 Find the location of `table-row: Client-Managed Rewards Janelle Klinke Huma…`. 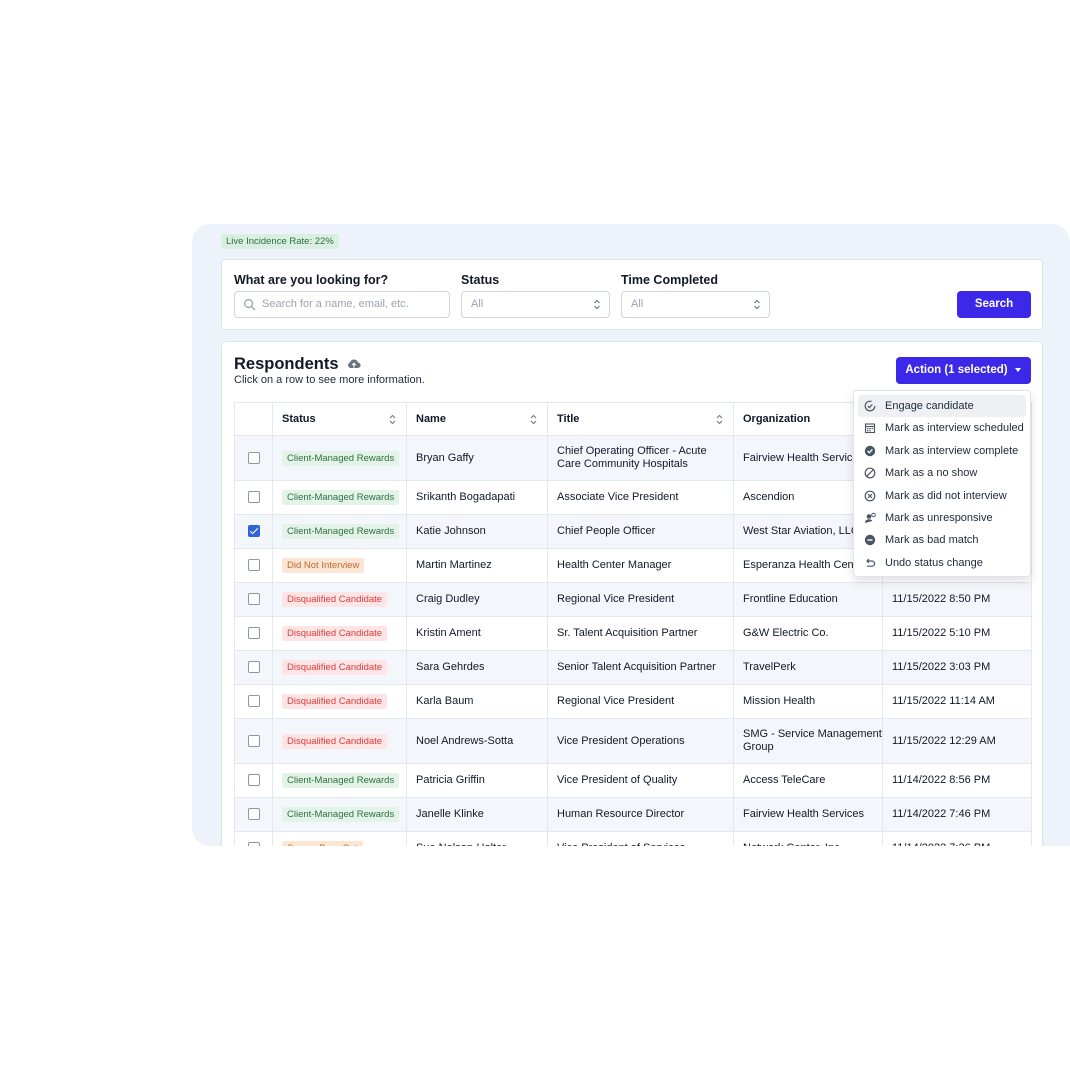

table-row: Client-Managed Rewards Janelle Klinke Huma… is located at coordinates (633, 814).